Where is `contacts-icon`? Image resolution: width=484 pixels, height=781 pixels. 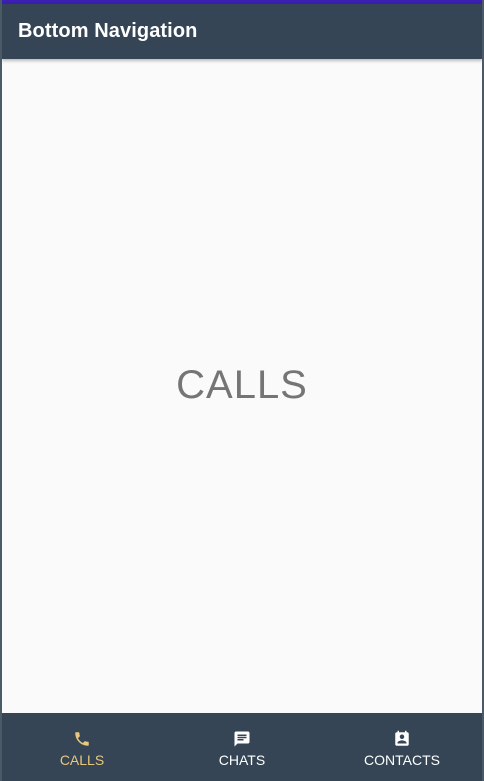
contacts-icon is located at coordinates (402, 738).